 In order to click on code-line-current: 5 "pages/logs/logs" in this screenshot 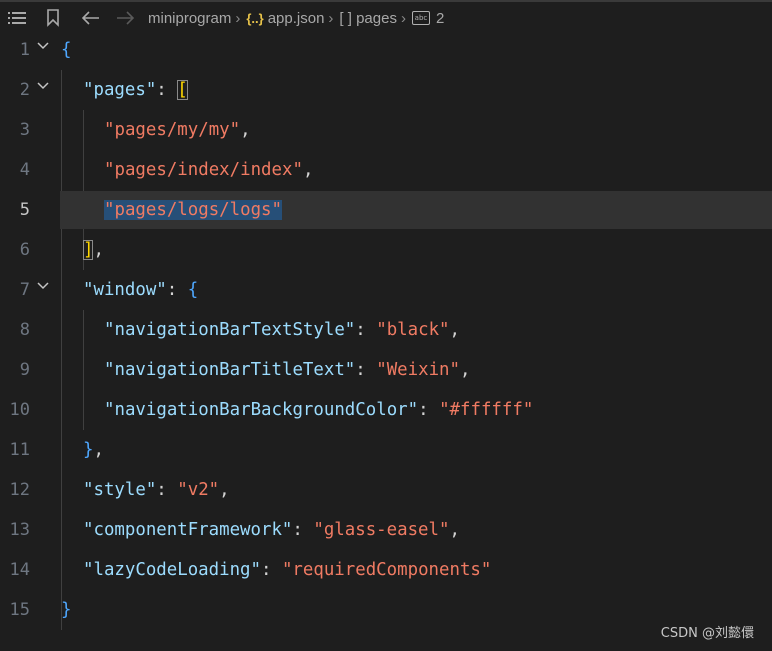, I will do `click(386, 210)`.